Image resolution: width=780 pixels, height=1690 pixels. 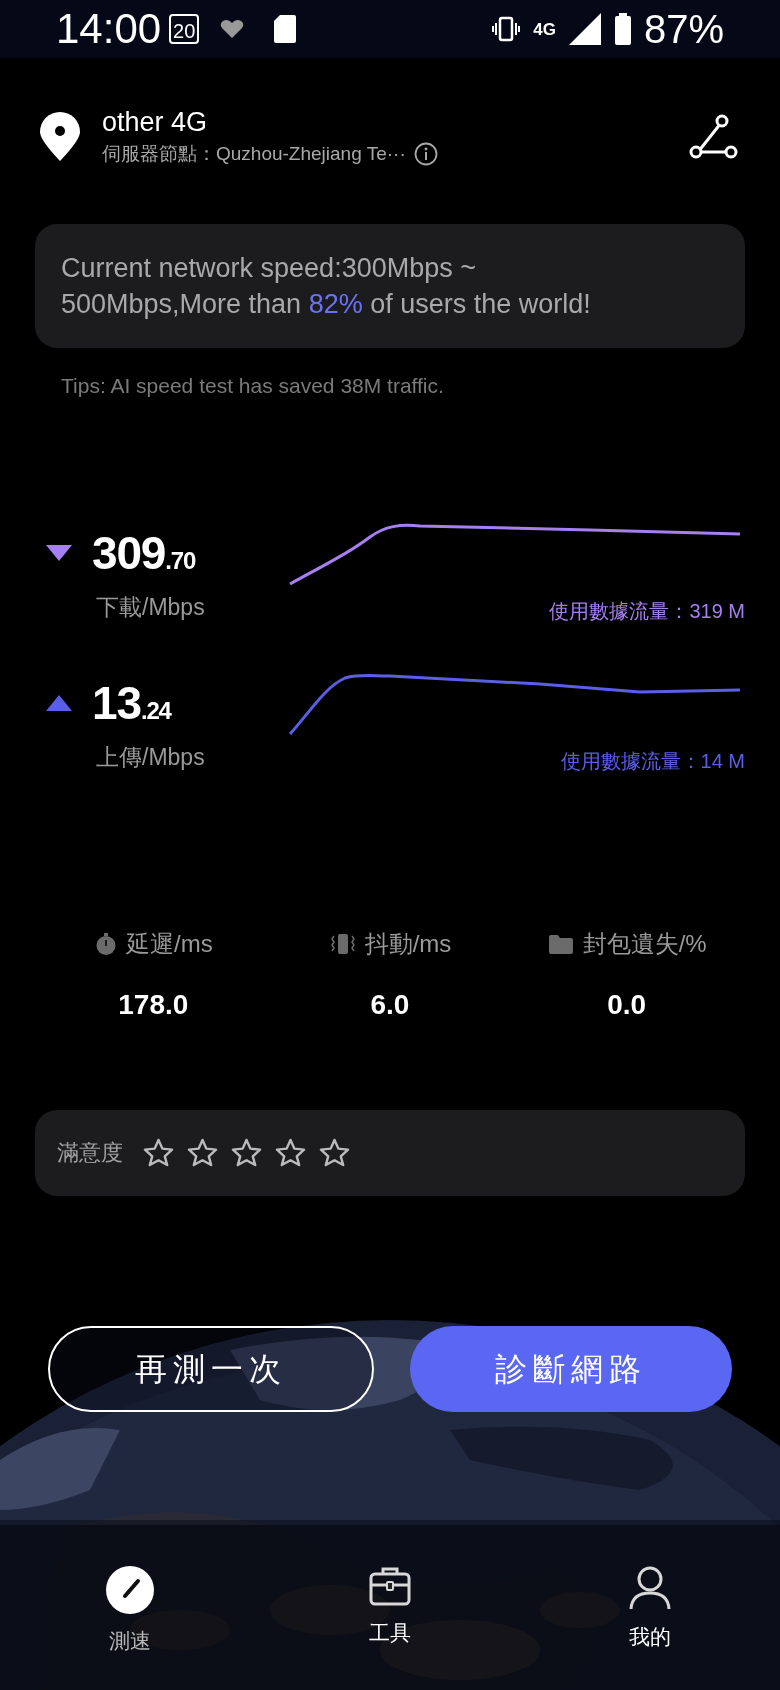 I want to click on stat-label: 抖動/ms, so click(x=408, y=943).